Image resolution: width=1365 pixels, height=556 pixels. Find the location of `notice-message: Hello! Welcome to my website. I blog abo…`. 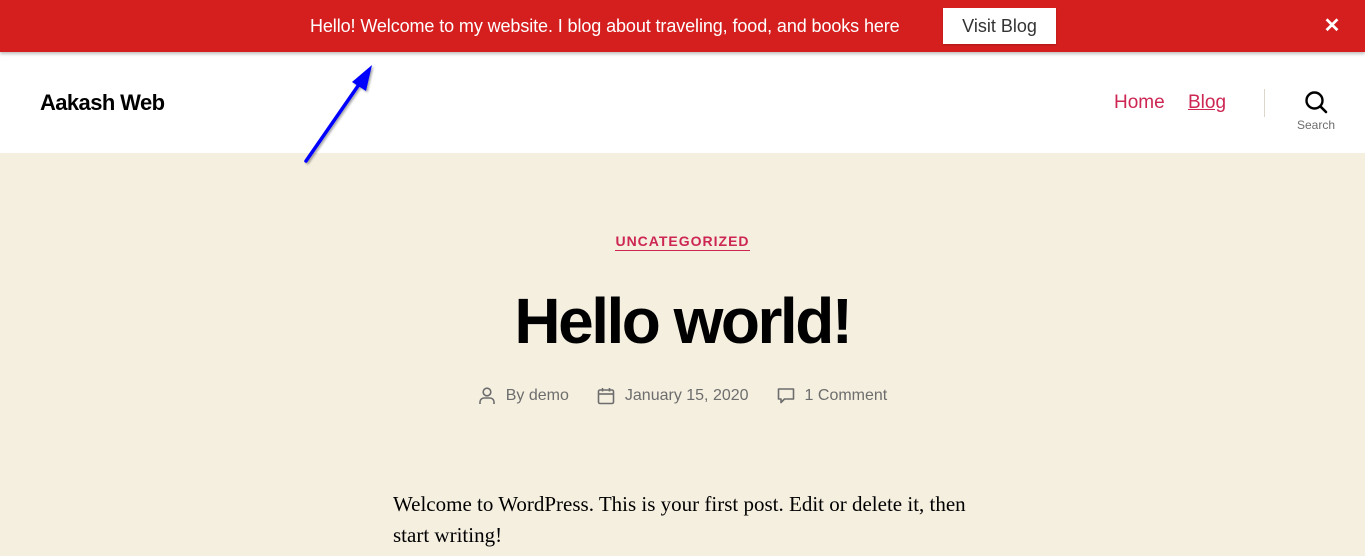

notice-message: Hello! Welcome to my website. I blog abo… is located at coordinates (605, 26).